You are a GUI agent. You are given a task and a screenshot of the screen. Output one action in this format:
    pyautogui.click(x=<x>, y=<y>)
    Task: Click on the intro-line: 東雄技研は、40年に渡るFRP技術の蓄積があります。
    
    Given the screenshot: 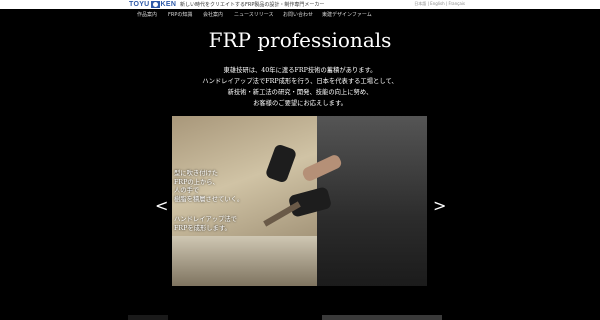 What is the action you would take?
    pyautogui.click(x=300, y=70)
    